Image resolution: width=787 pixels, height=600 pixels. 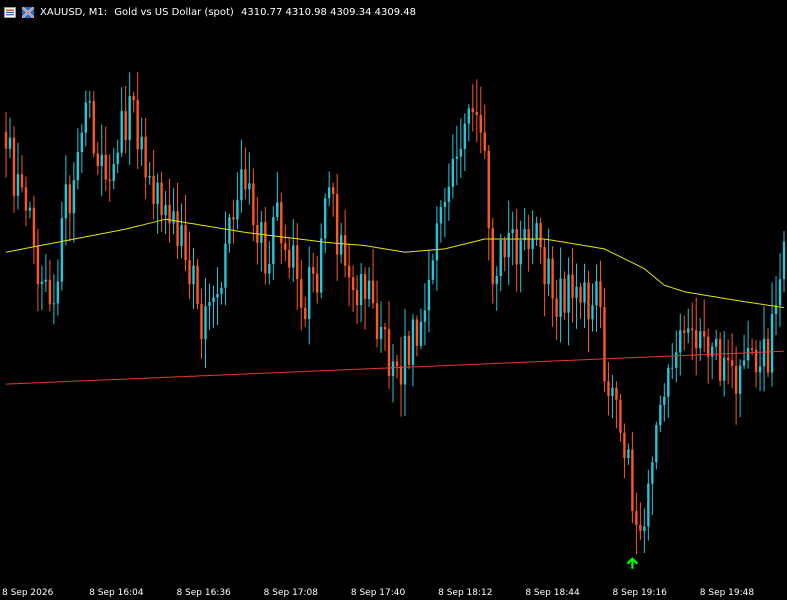 I want to click on x-tick-label: 8 Sep 19:16, so click(x=639, y=593).